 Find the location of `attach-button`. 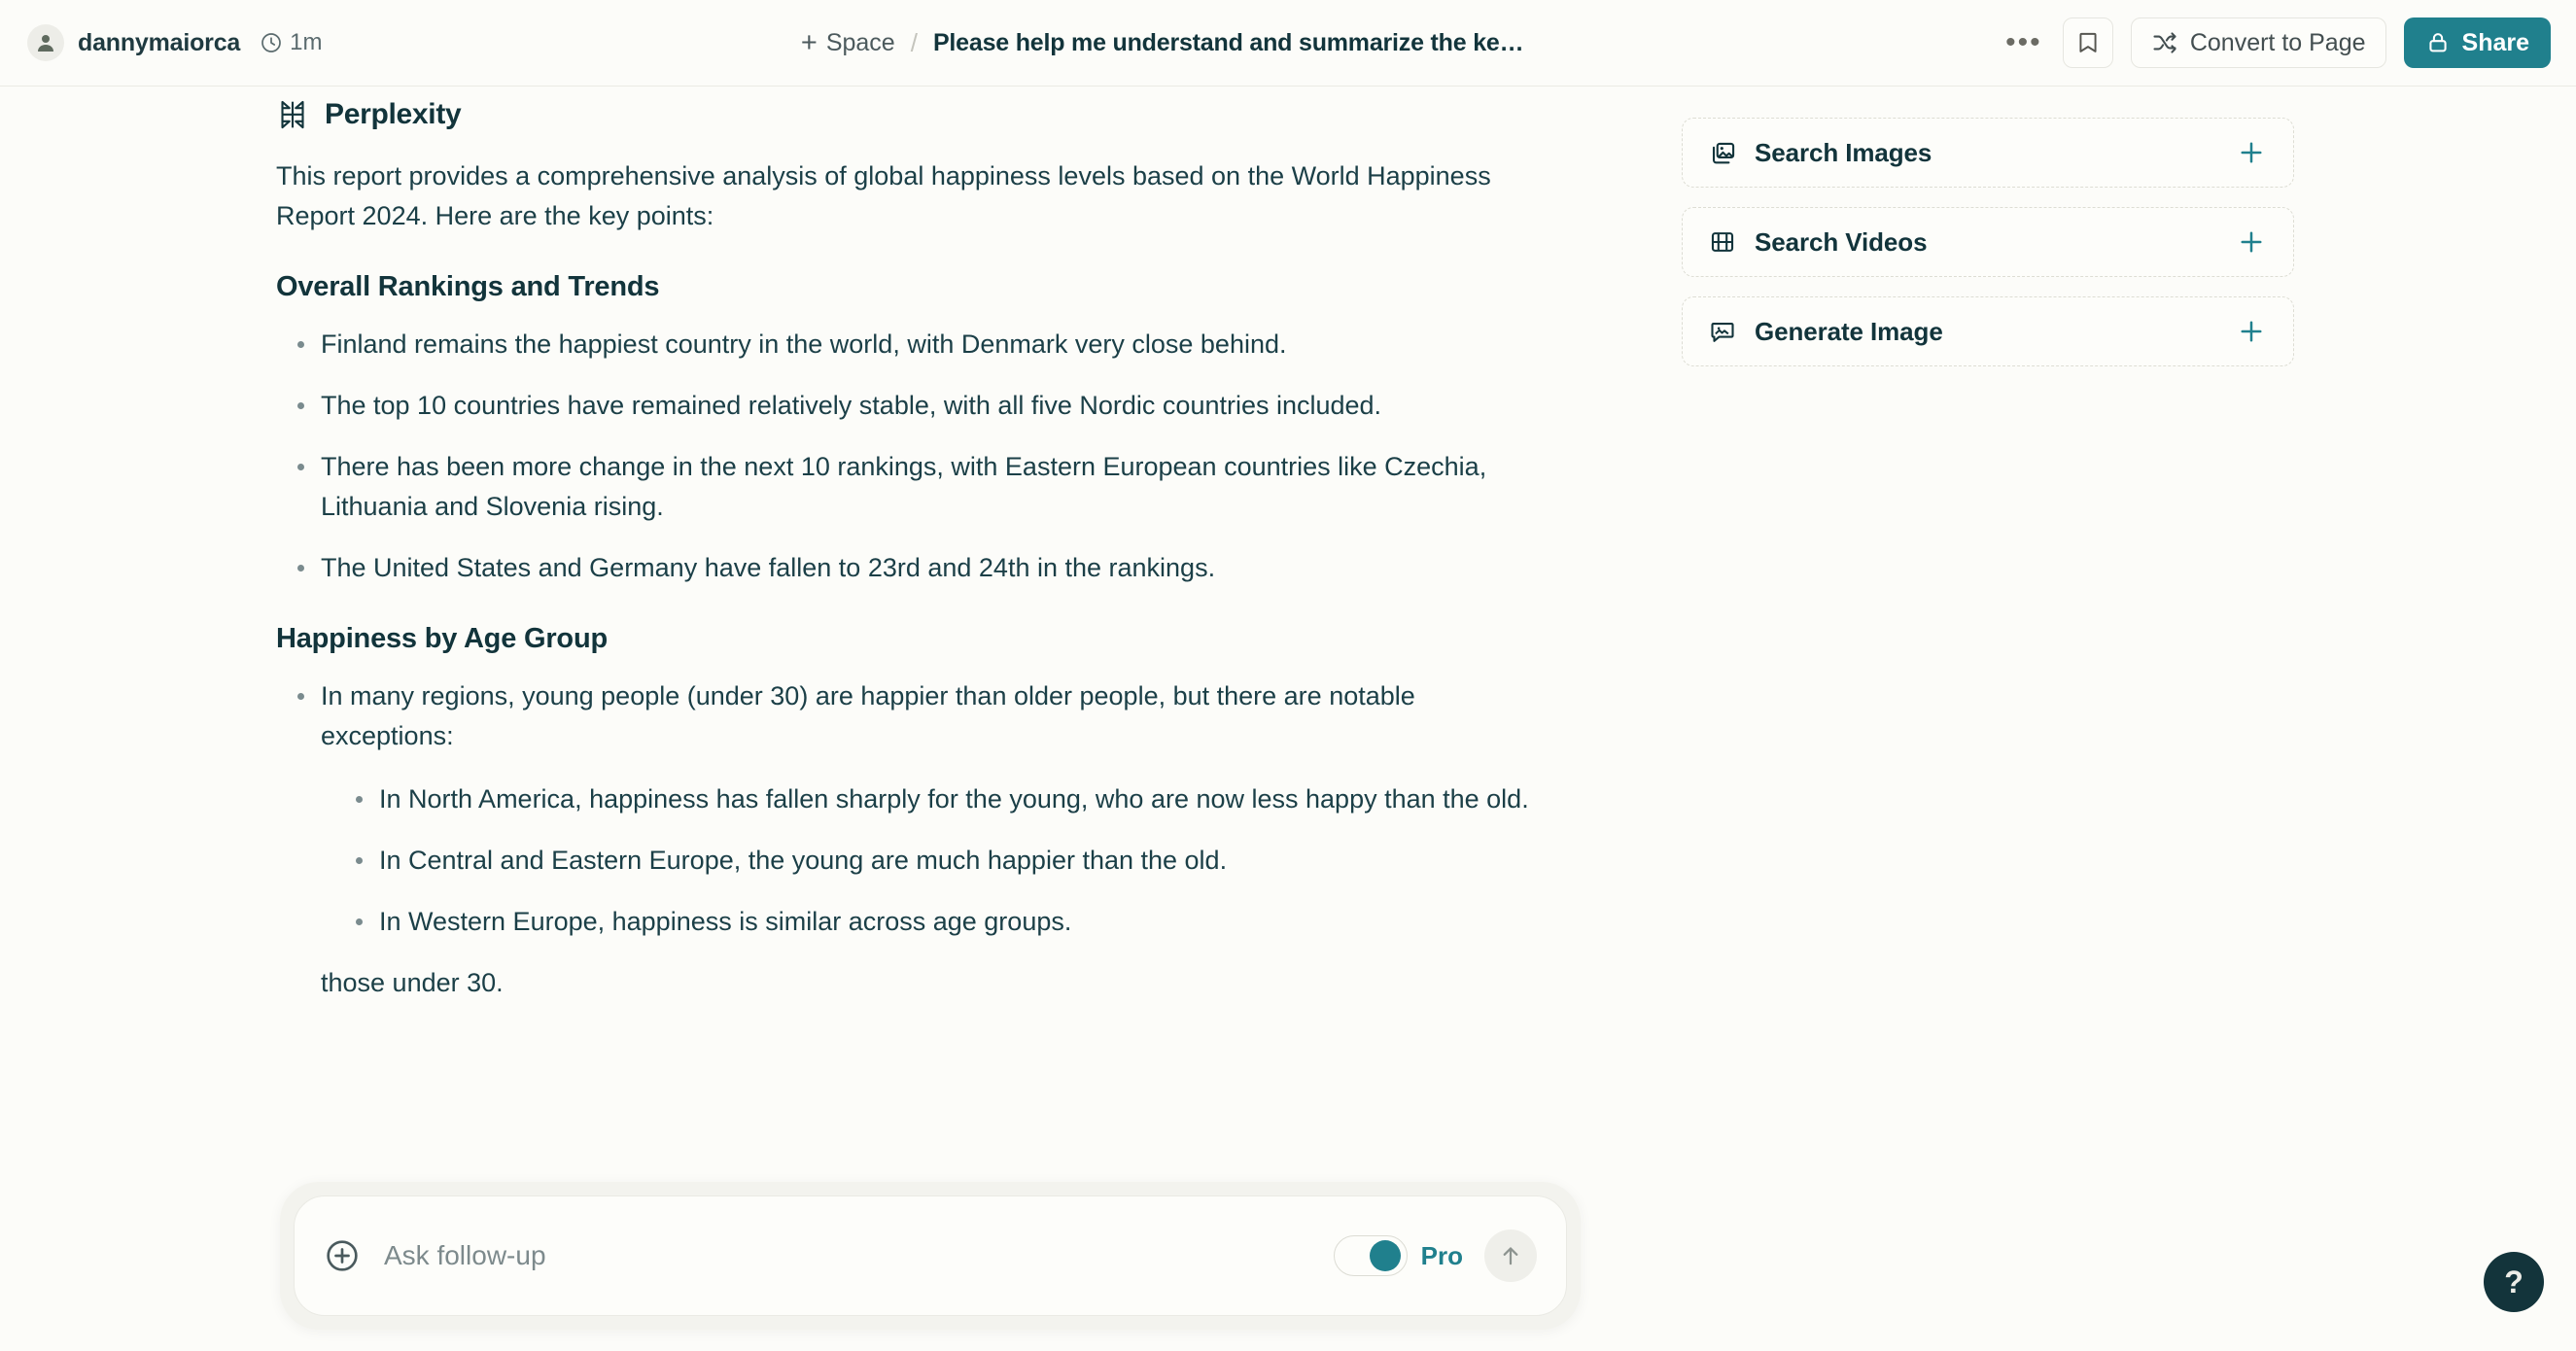

attach-button is located at coordinates (342, 1255).